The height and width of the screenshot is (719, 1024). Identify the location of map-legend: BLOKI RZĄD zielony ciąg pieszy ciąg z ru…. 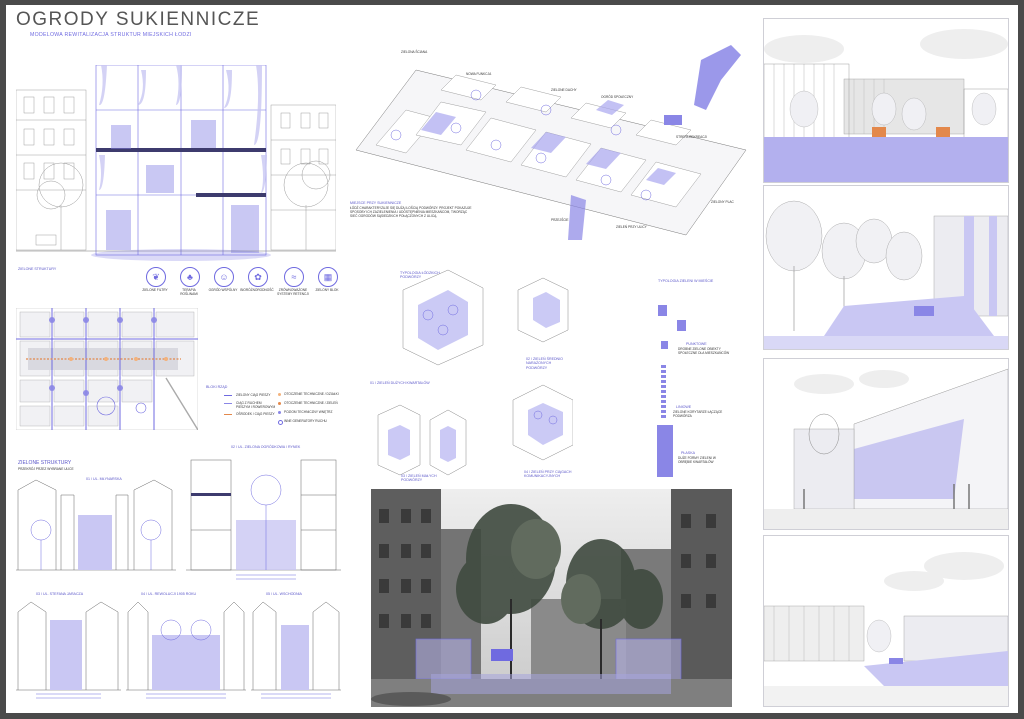
(273, 408).